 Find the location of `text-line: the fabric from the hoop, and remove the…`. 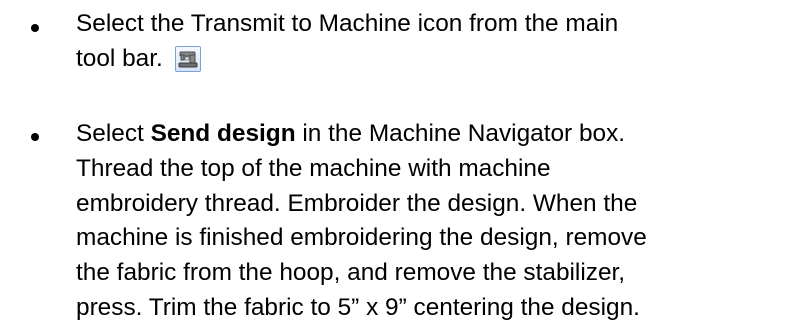

text-line: the fabric from the hoop, and remove the… is located at coordinates (351, 273).